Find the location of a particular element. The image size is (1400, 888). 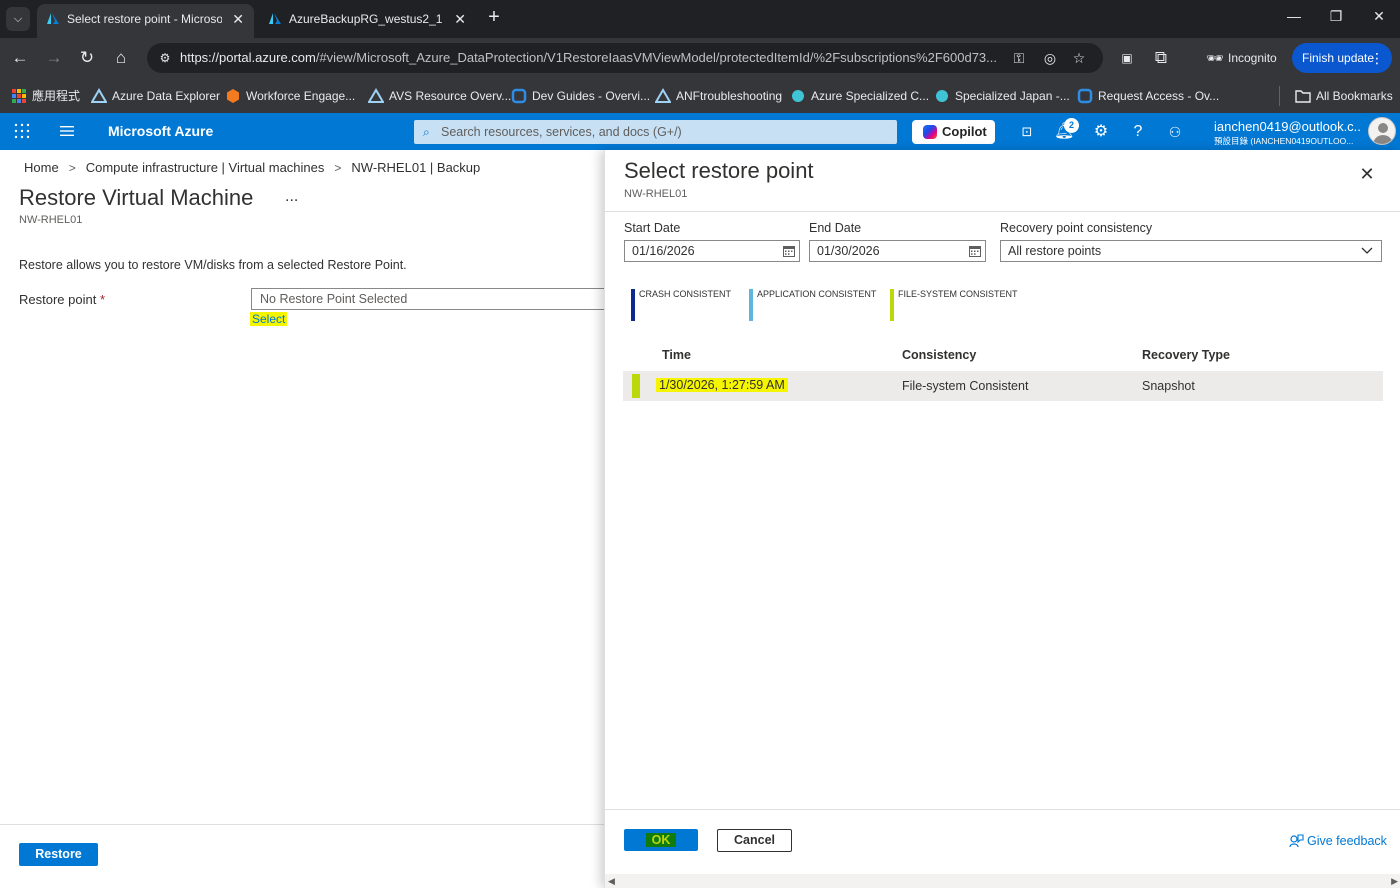

eye-off-icon: ◎ is located at coordinates (1050, 58).